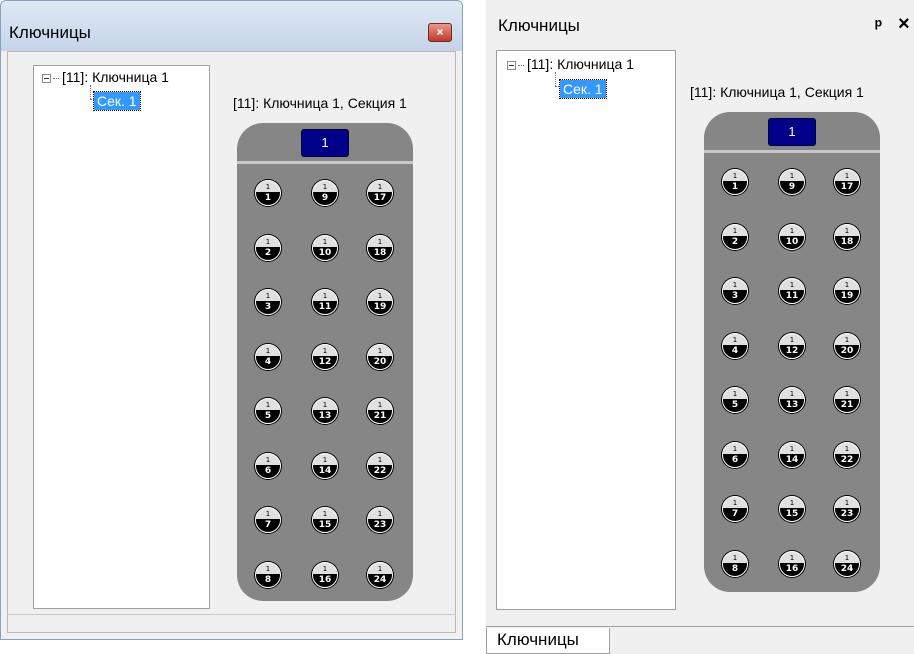  I want to click on key-number: 13, so click(325, 416).